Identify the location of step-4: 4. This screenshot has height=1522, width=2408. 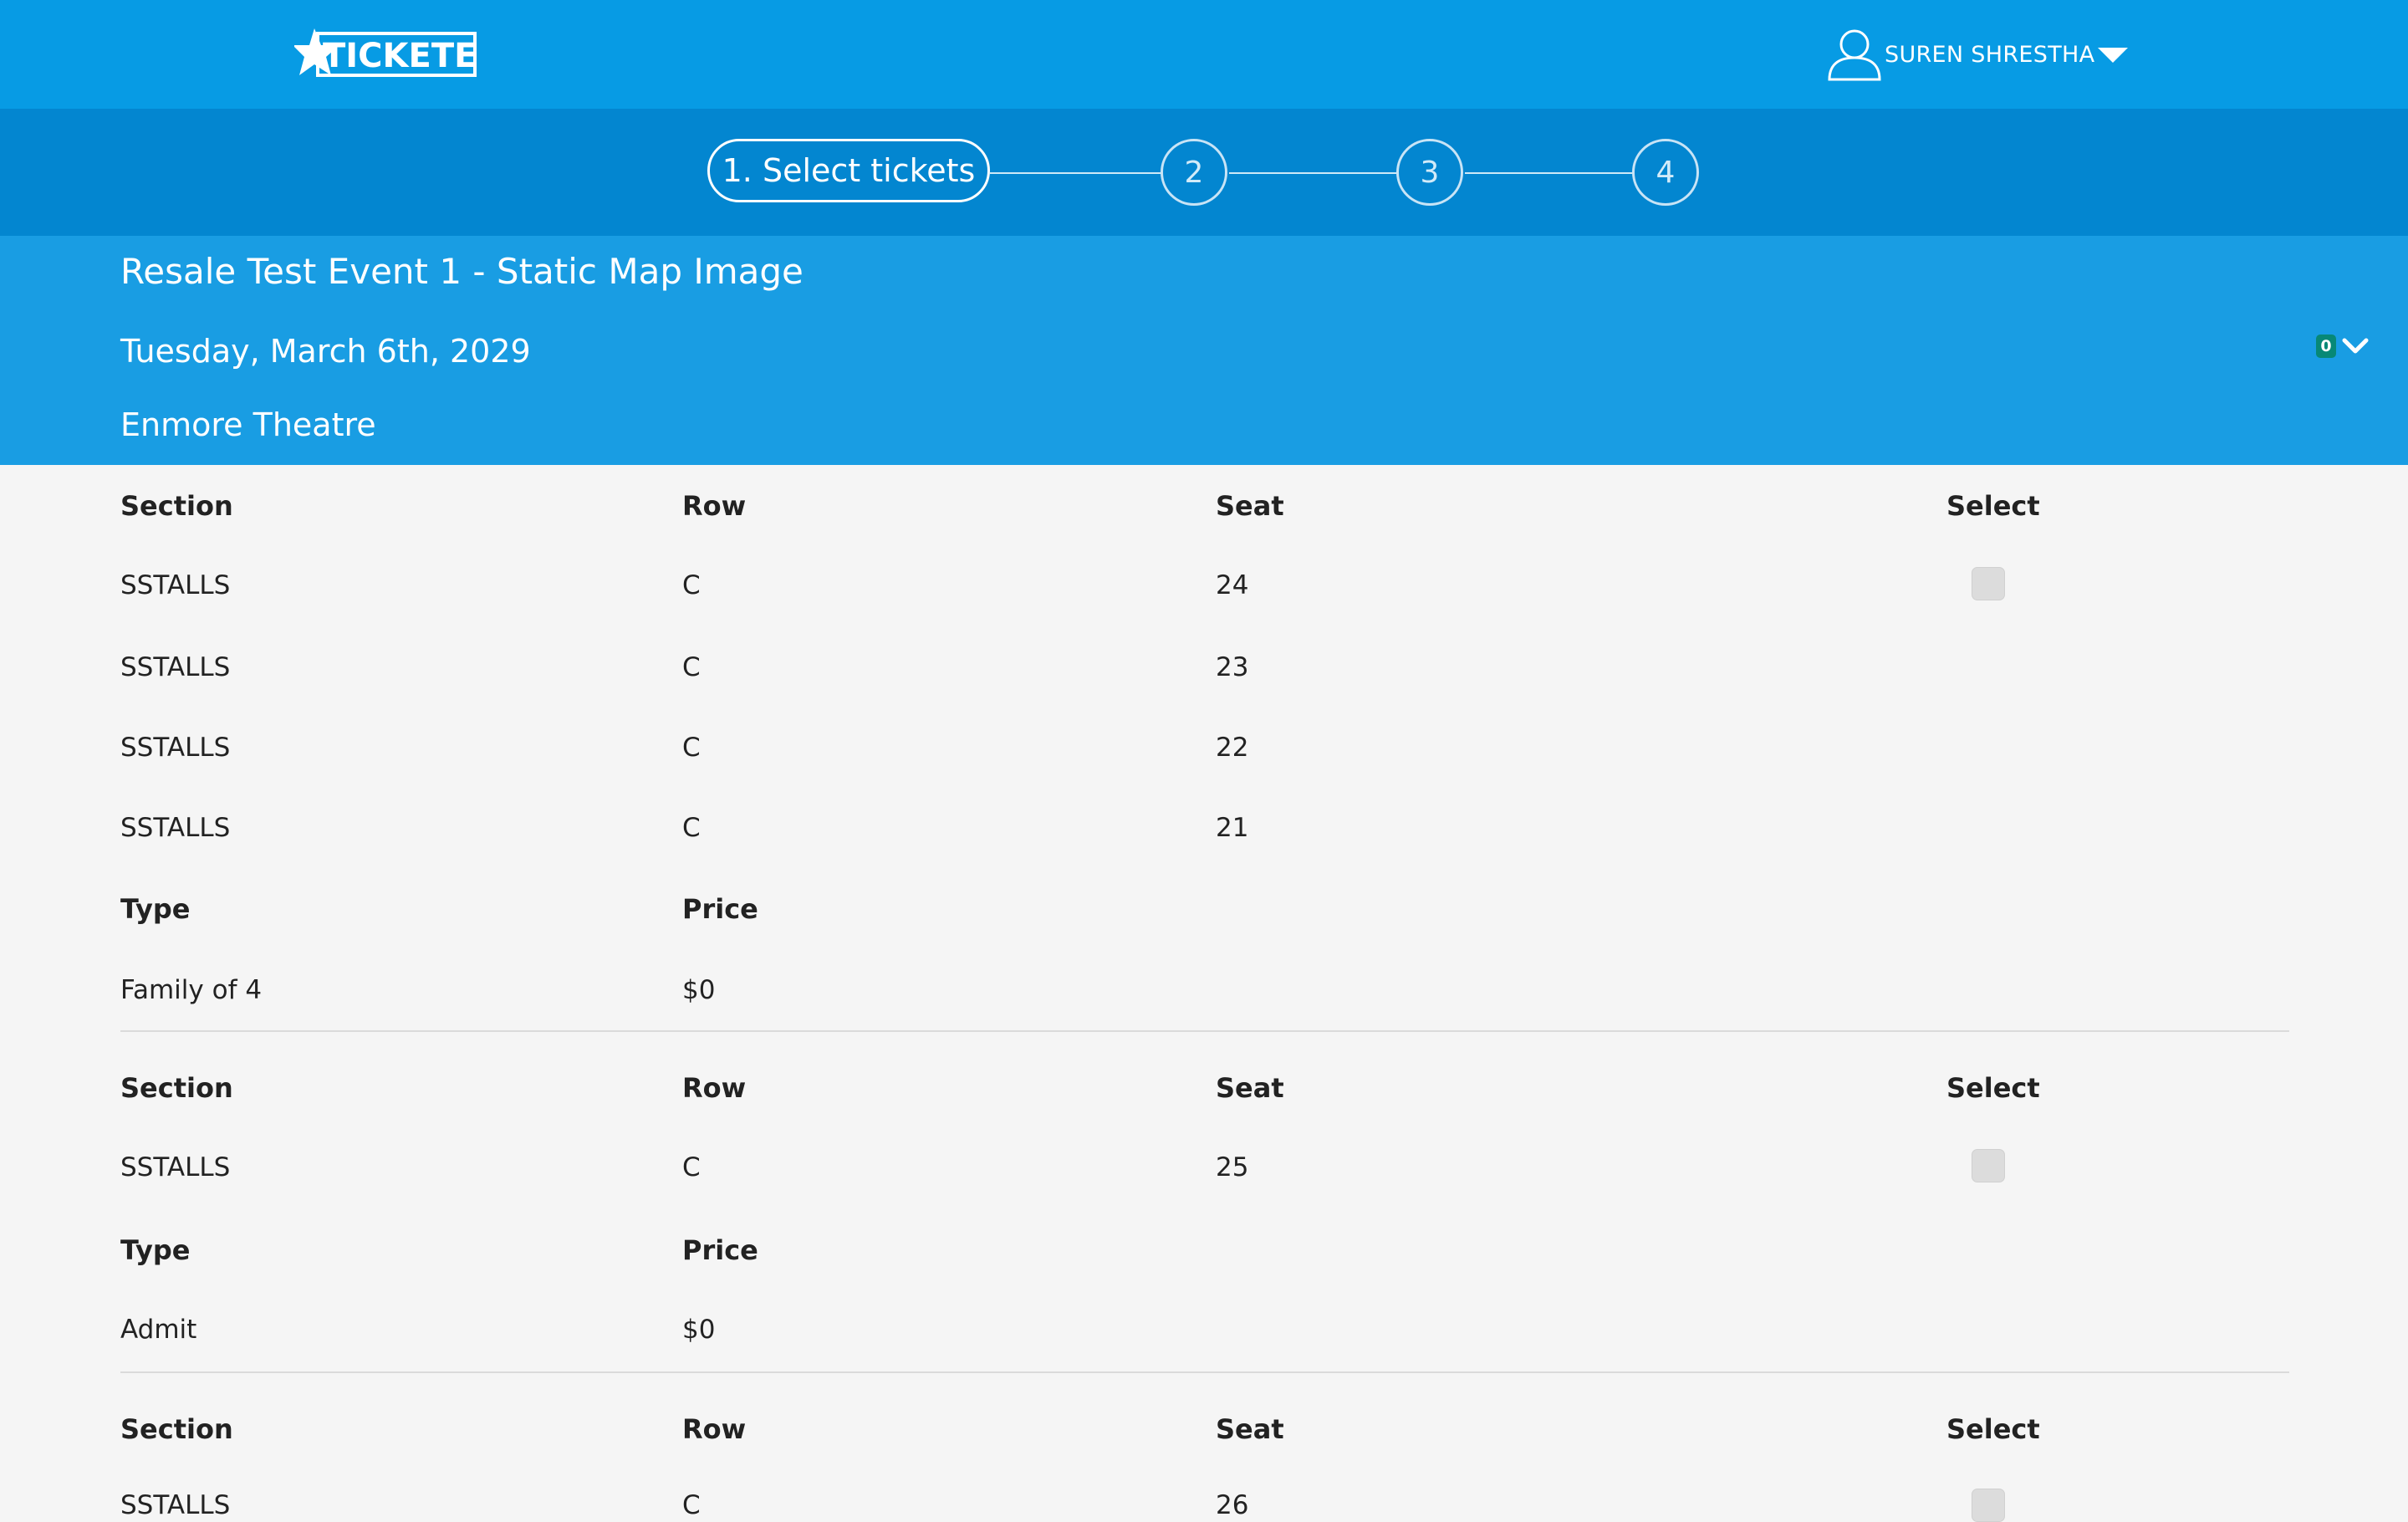
(1665, 173).